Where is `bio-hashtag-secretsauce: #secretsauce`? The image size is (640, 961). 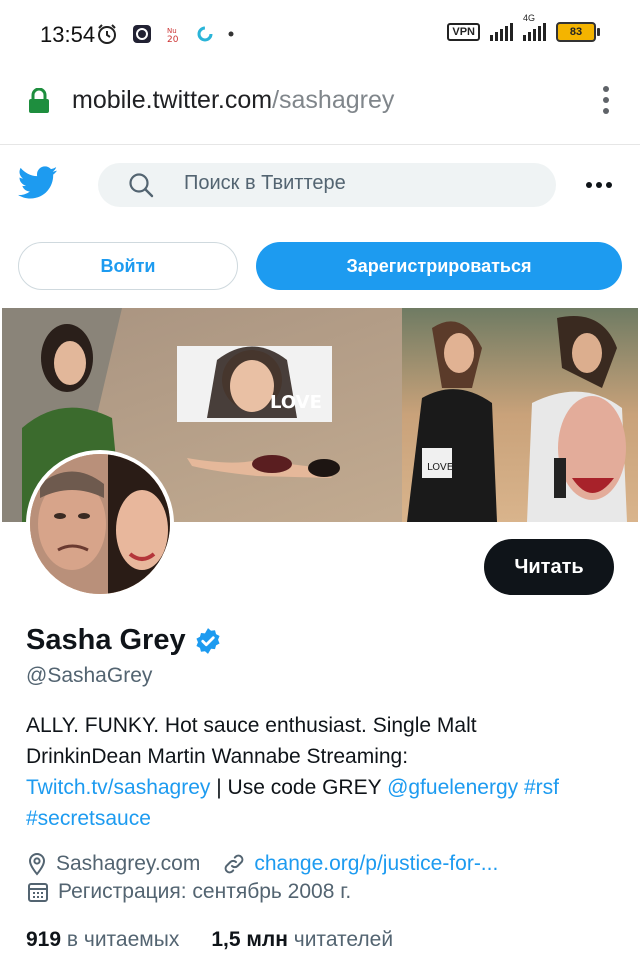 bio-hashtag-secretsauce: #secretsauce is located at coordinates (88, 818).